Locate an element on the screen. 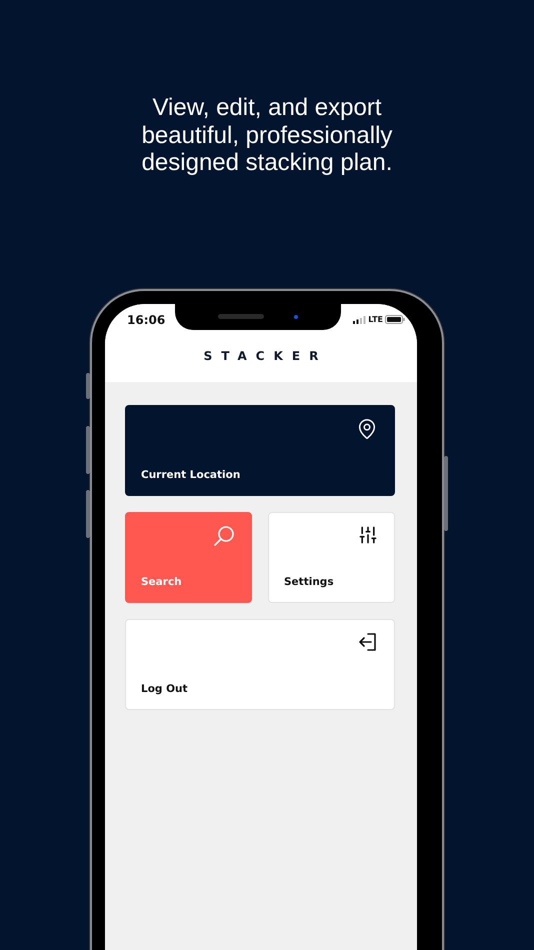 The height and width of the screenshot is (950, 534). headline: View, edit, and export beautiful, professionally designed stacking plan. is located at coordinates (267, 135).